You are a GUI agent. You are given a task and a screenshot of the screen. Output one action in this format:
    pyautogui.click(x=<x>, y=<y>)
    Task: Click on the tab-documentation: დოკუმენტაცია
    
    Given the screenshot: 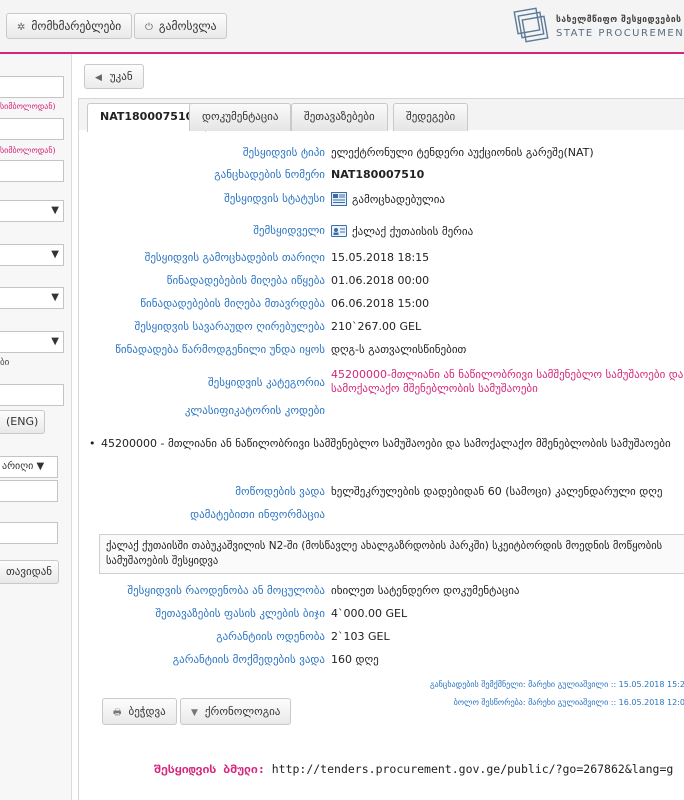 What is the action you would take?
    pyautogui.click(x=240, y=117)
    